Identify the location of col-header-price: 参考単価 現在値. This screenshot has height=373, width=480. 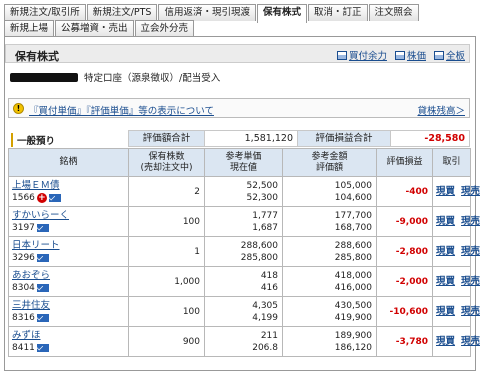
(243, 162).